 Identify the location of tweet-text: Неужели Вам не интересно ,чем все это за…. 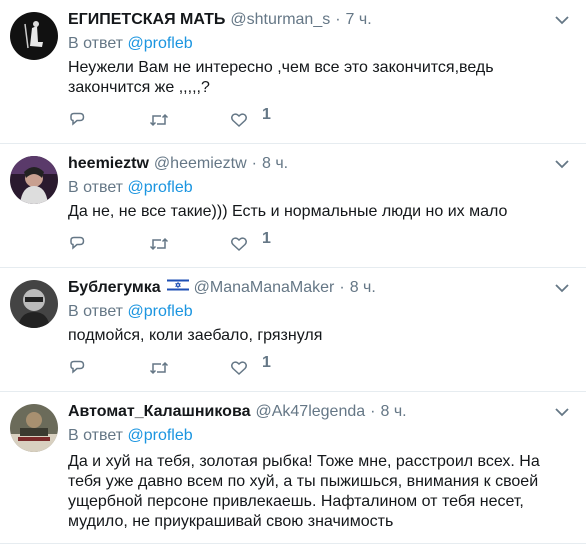
(281, 77).